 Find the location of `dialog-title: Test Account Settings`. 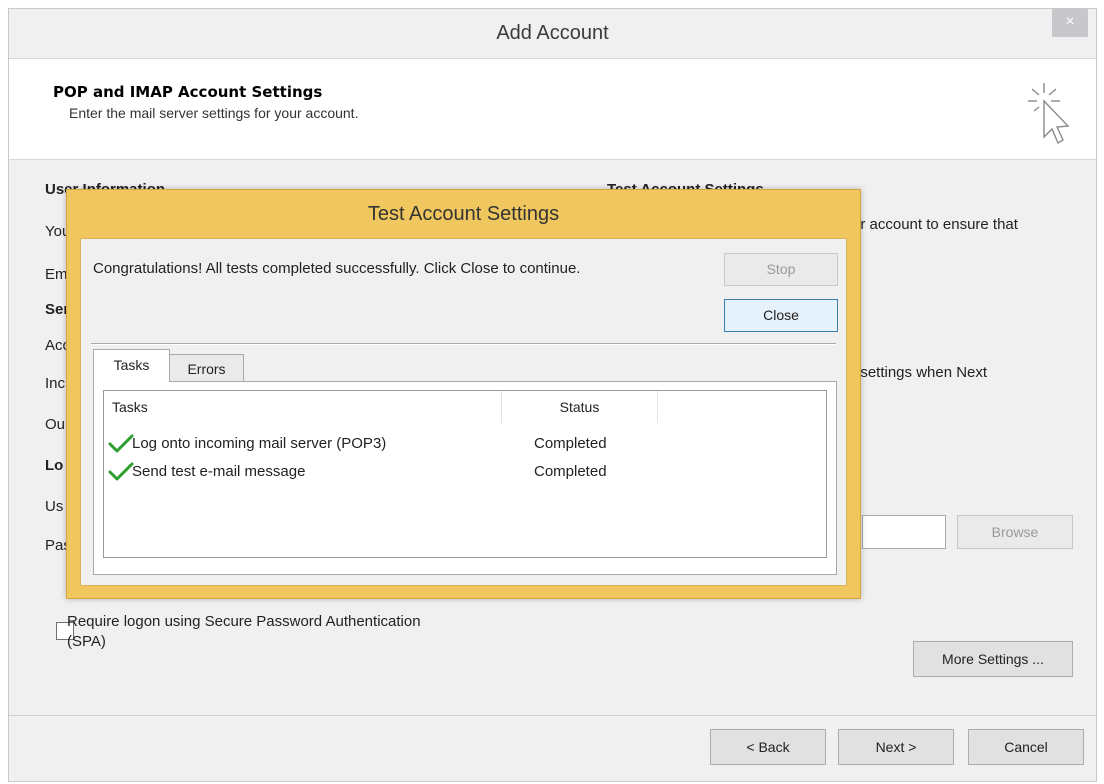

dialog-title: Test Account Settings is located at coordinates (463, 214).